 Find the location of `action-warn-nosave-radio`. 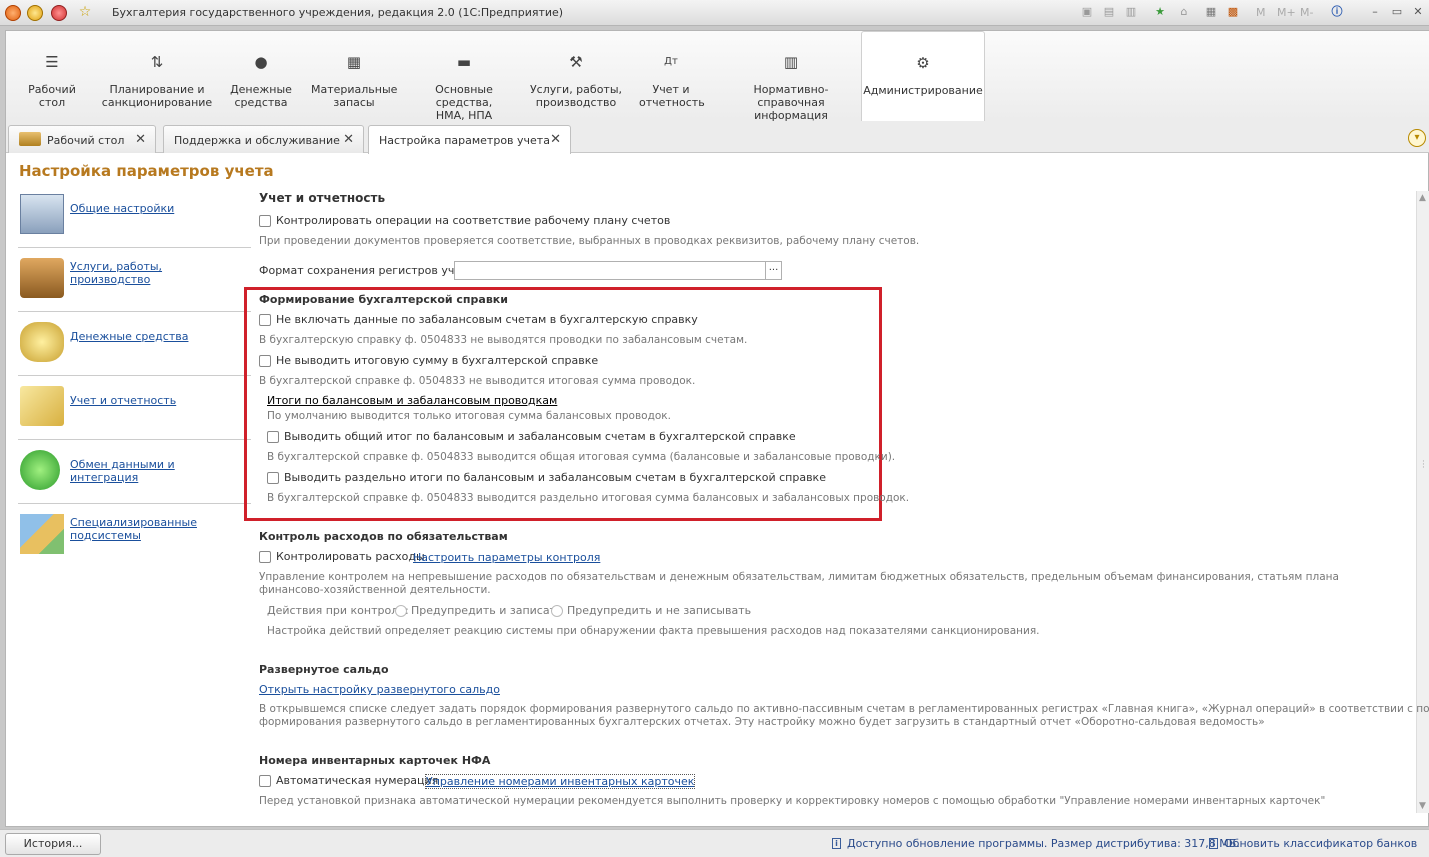

action-warn-nosave-radio is located at coordinates (557, 611).